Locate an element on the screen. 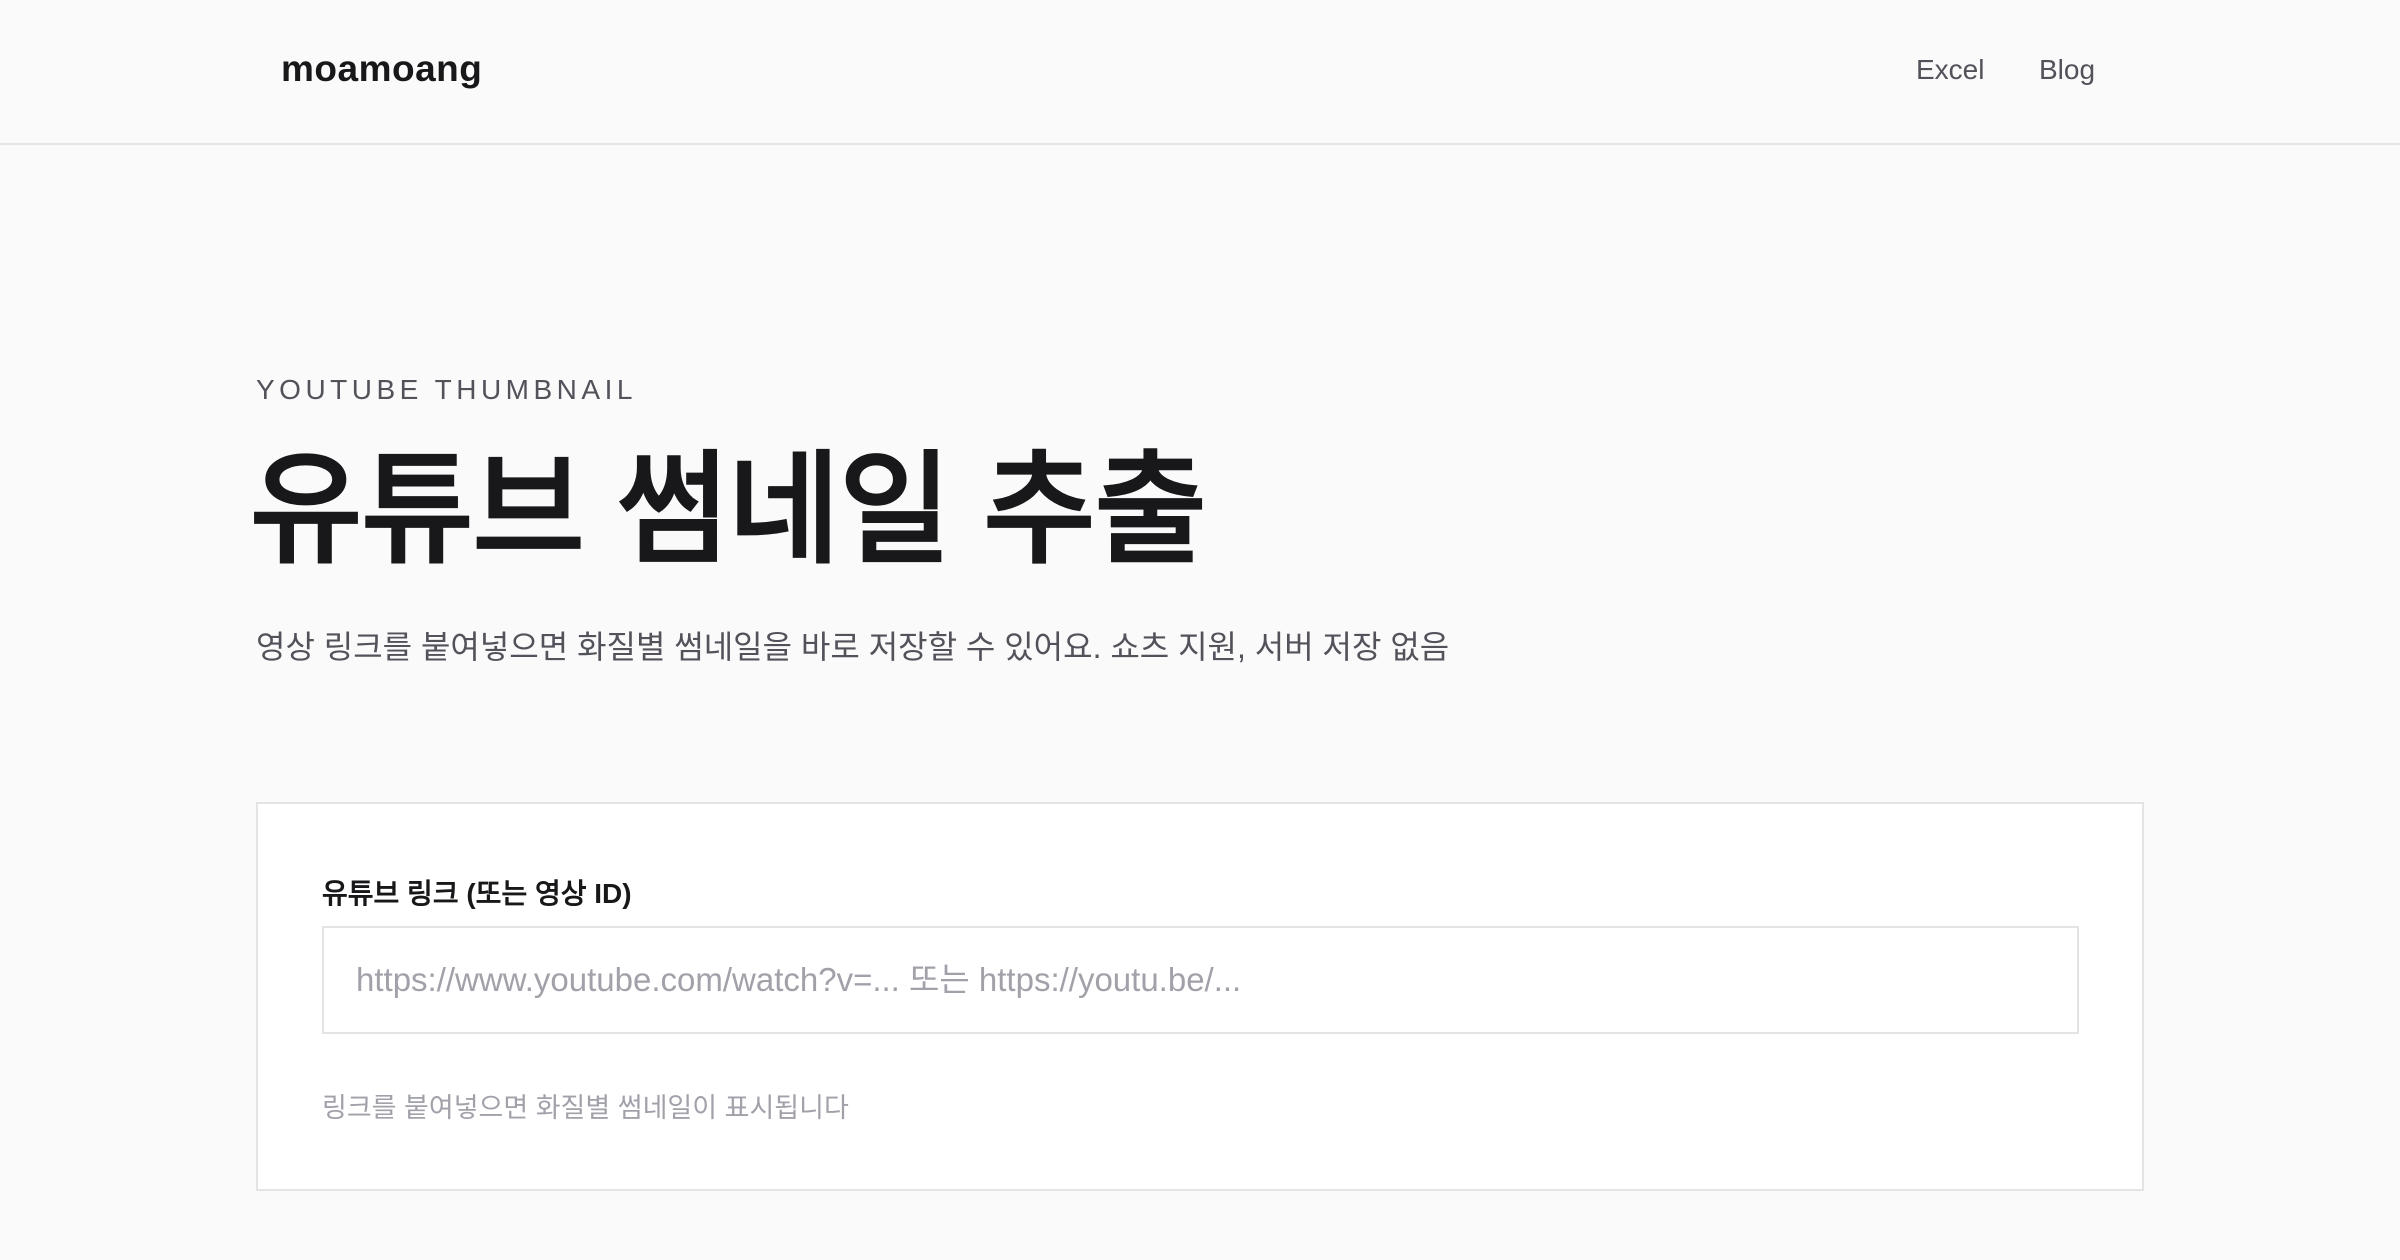  top-nav: Excel Blog is located at coordinates (1200, 74).